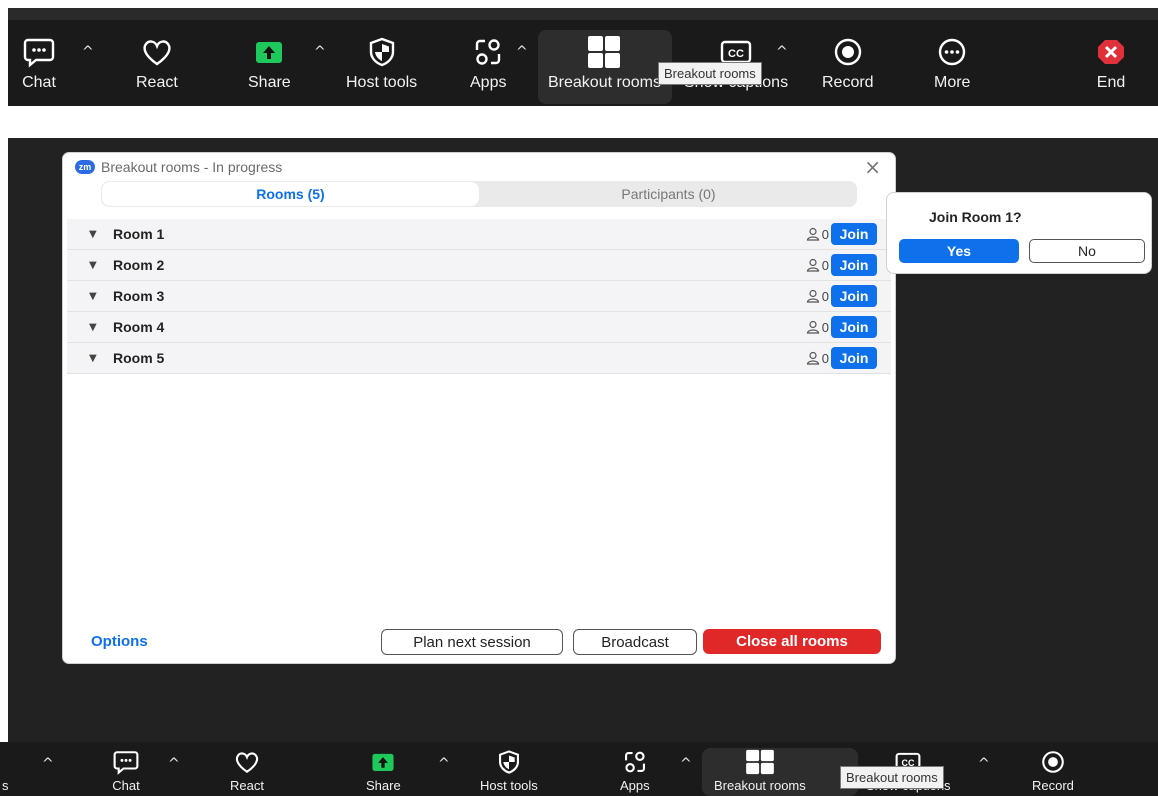 This screenshot has height=796, width=1158. Describe the element at coordinates (139, 327) in the screenshot. I see `room-name: Room 4` at that location.